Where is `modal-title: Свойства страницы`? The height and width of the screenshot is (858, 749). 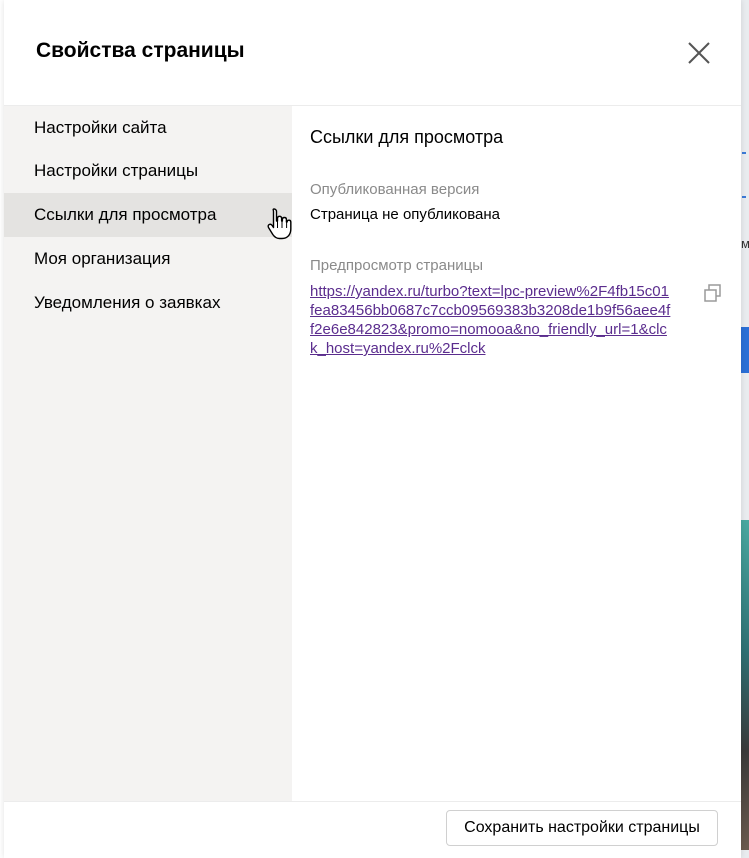
modal-title: Свойства страницы is located at coordinates (140, 50).